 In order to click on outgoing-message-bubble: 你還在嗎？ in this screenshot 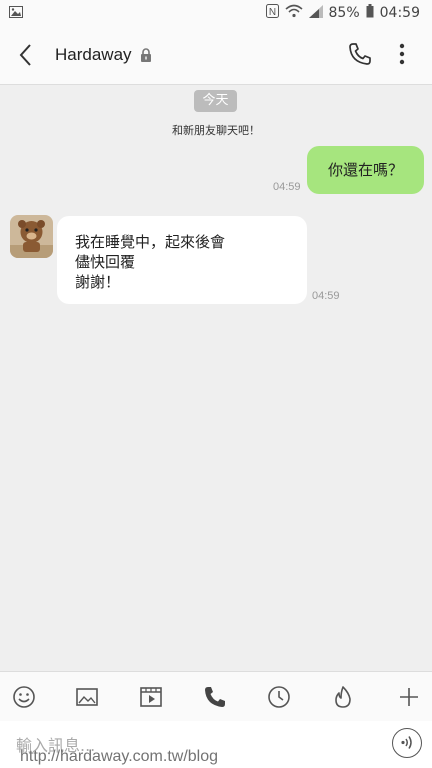, I will do `click(365, 170)`.